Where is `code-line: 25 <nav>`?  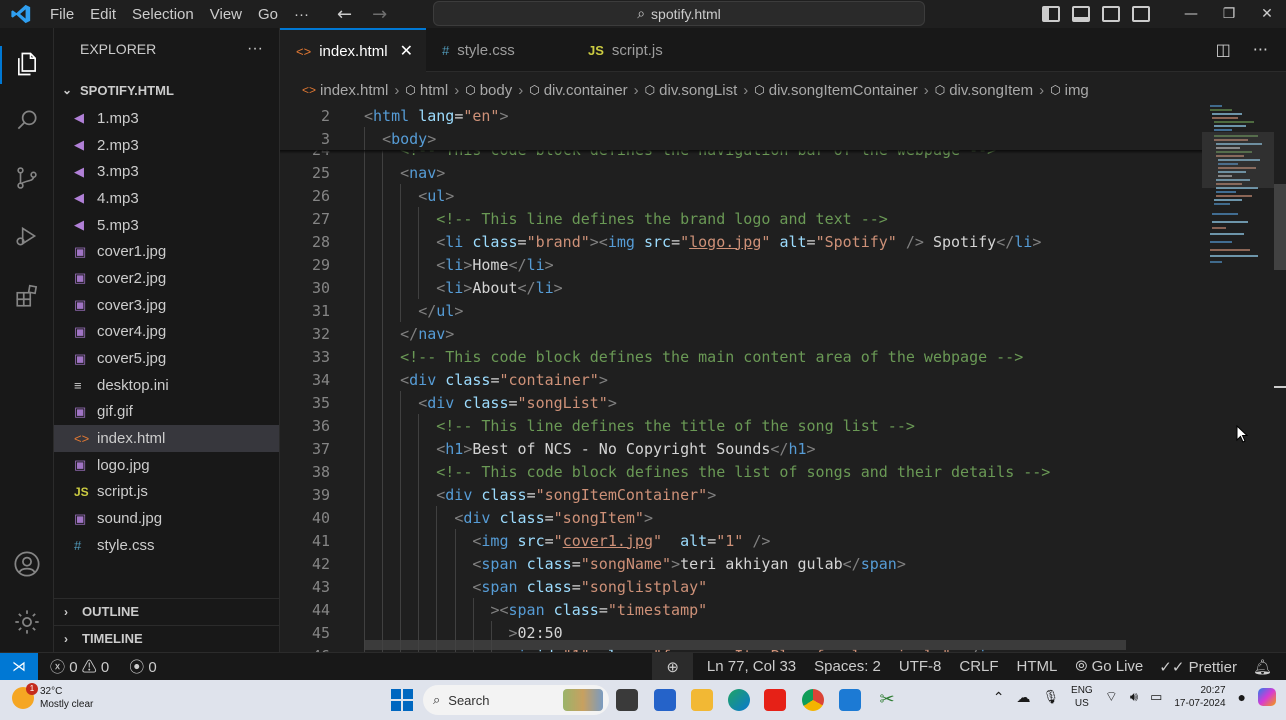
code-line: 25 <nav> is located at coordinates (741, 172).